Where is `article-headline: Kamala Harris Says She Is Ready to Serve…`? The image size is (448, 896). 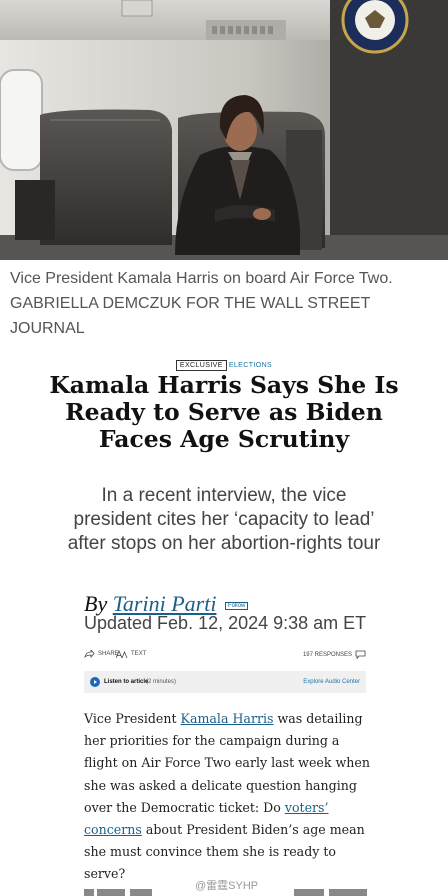
article-headline: Kamala Harris Says She Is Ready to Serve… is located at coordinates (224, 412).